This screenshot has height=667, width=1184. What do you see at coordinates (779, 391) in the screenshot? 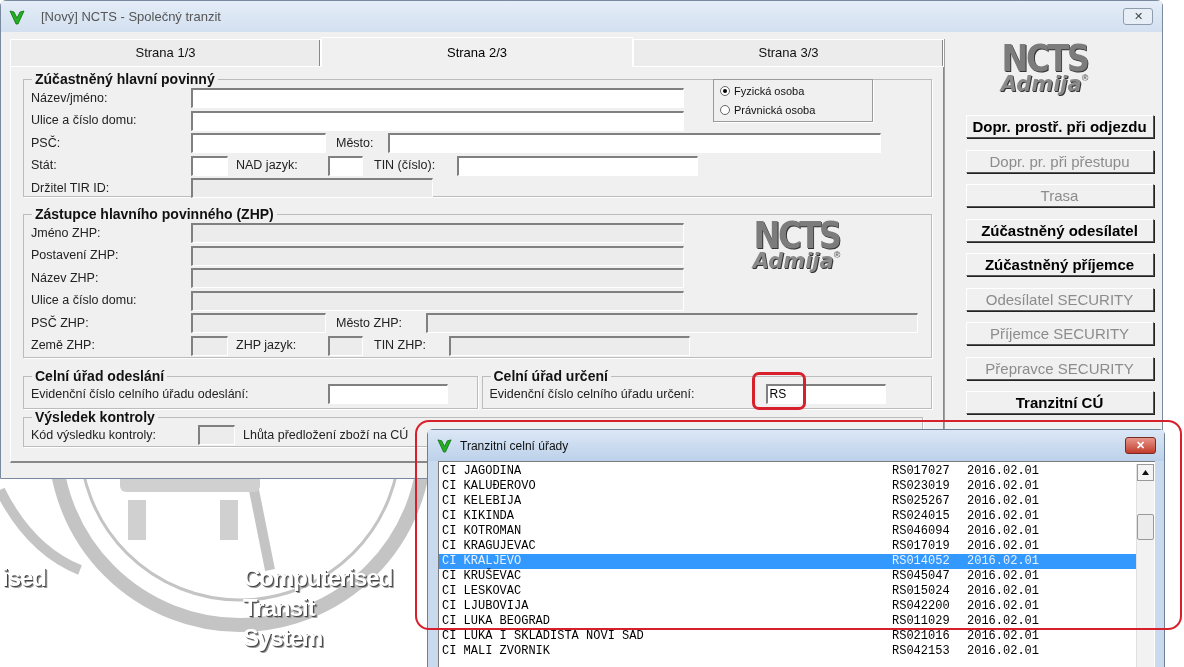
I see `annotation-frame` at bounding box center [779, 391].